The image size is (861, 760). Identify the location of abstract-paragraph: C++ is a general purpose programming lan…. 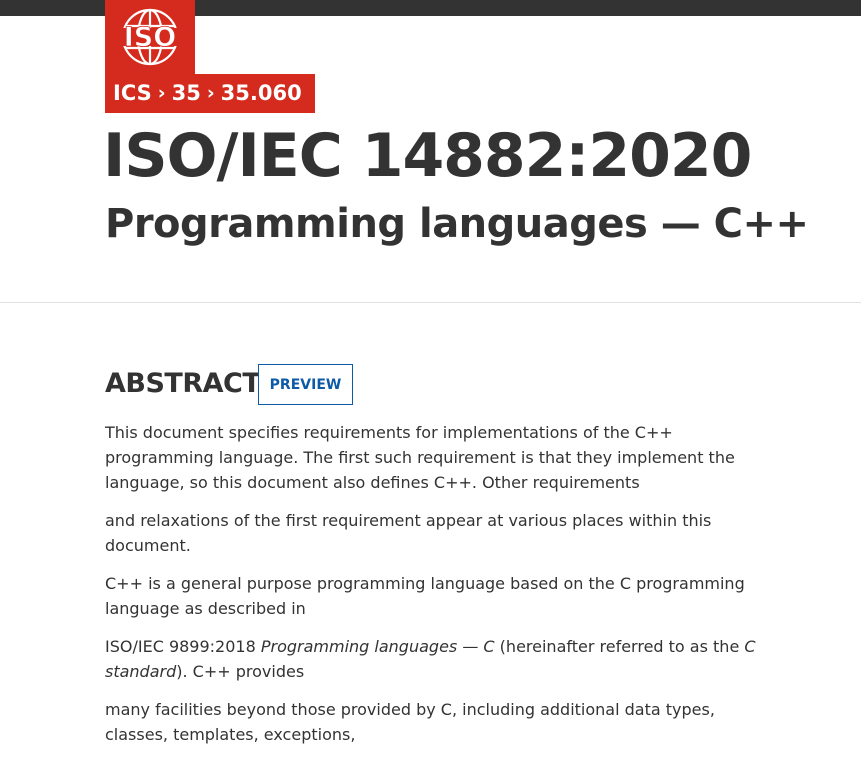
(425, 596).